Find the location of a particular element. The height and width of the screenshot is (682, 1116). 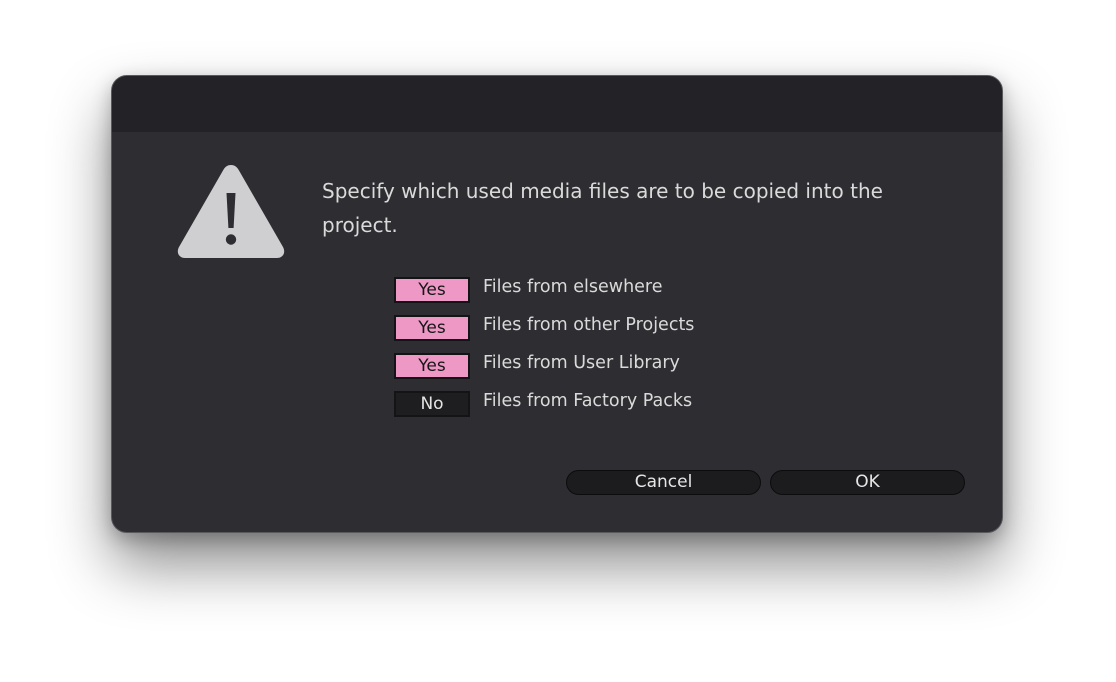

toggle-files-from-user-library: Yes is located at coordinates (432, 366).